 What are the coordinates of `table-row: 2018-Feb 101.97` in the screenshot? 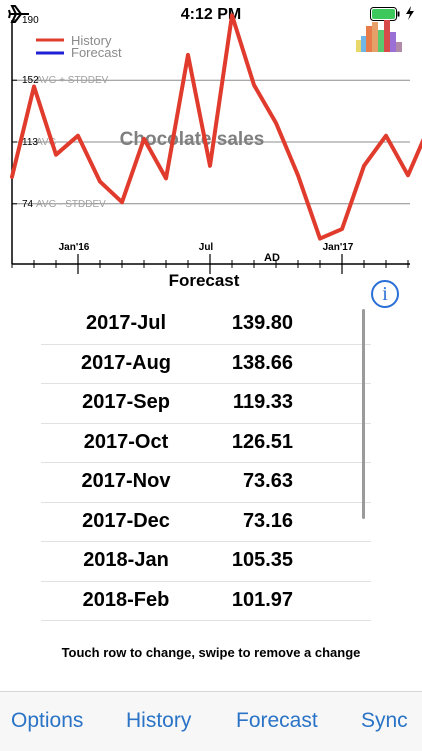 It's located at (206, 601).